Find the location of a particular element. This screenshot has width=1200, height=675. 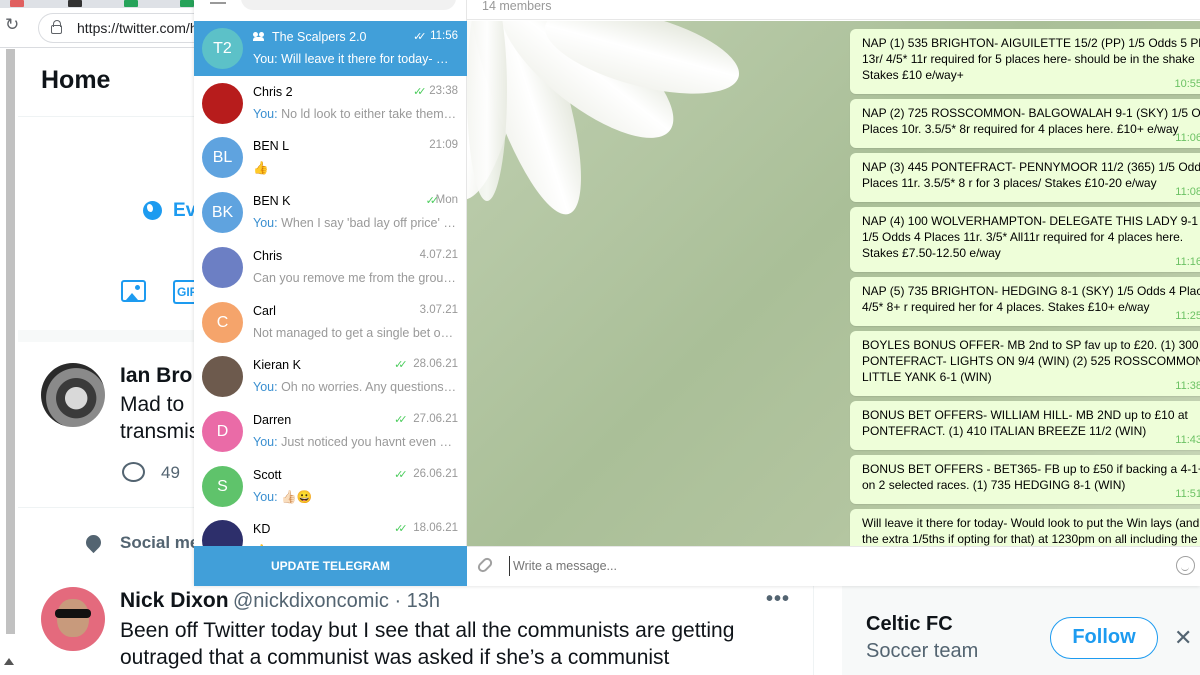

group-icon is located at coordinates (259, 36).